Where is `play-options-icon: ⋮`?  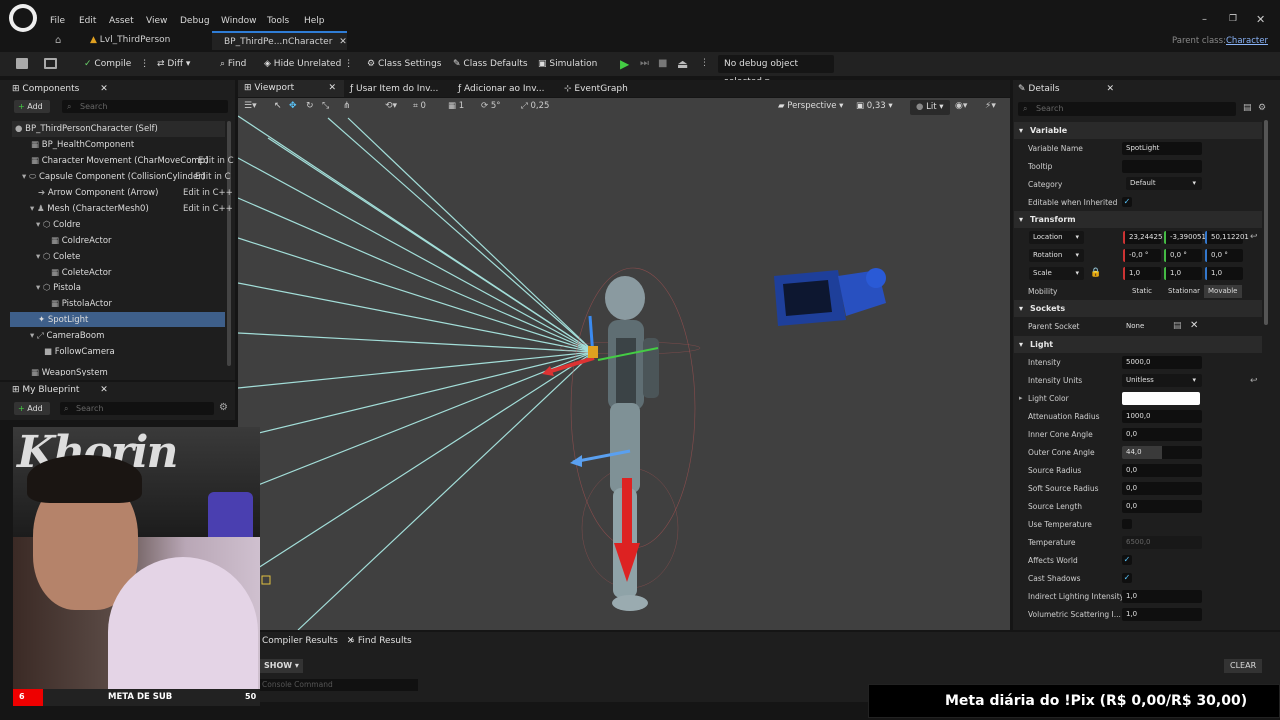 play-options-icon: ⋮ is located at coordinates (704, 63).